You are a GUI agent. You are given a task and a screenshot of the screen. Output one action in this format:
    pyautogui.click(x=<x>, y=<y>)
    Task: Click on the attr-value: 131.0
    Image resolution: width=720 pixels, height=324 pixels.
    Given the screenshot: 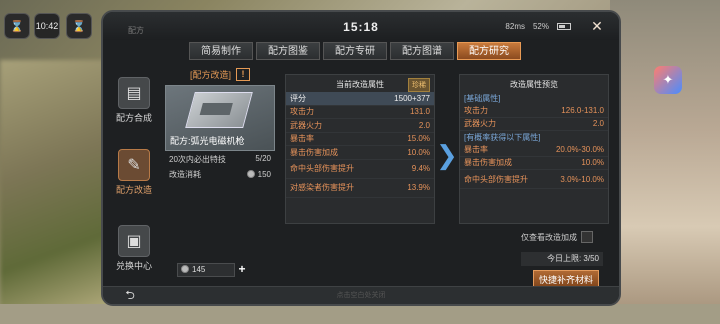 What is the action you would take?
    pyautogui.click(x=419, y=112)
    